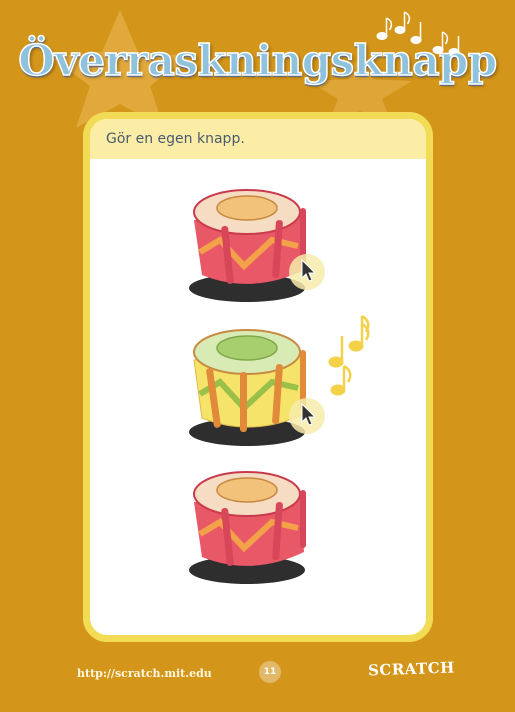  What do you see at coordinates (411, 669) in the screenshot?
I see `scratch-logo: SCRATCH` at bounding box center [411, 669].